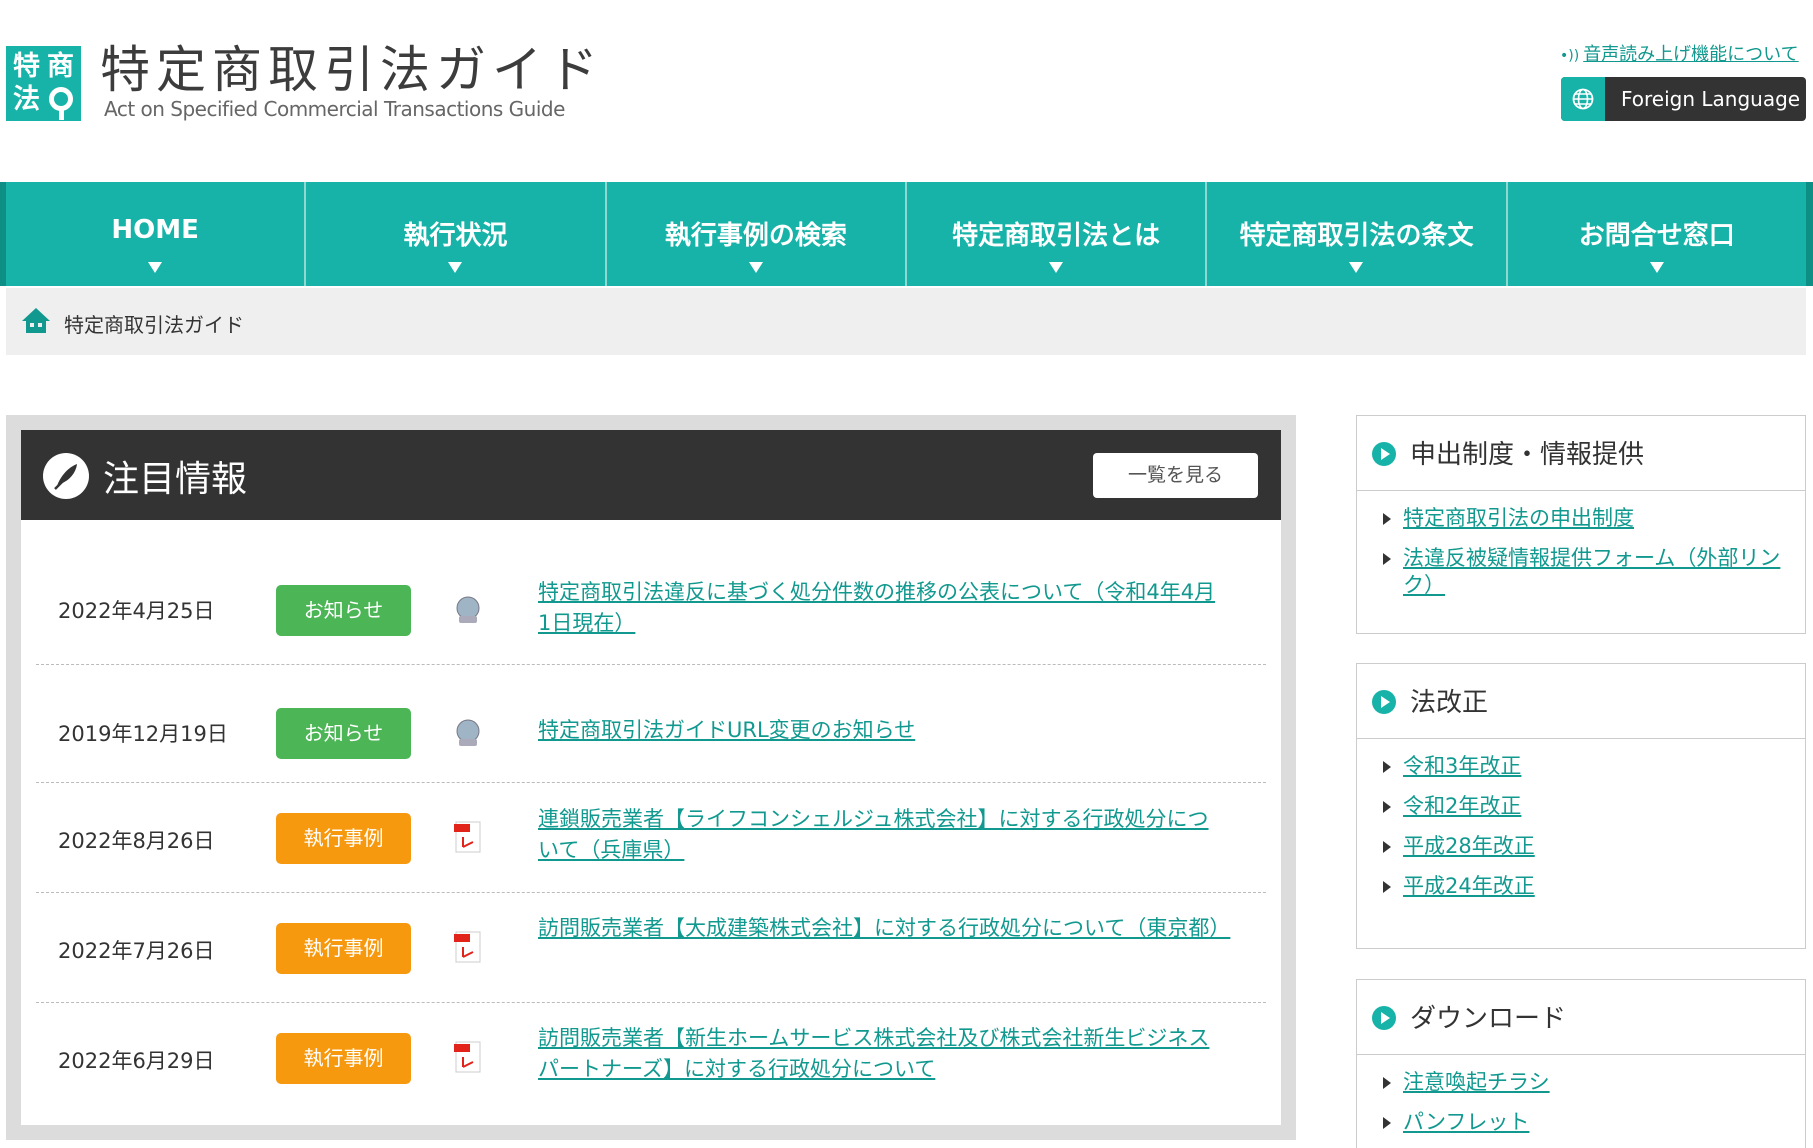 The width and height of the screenshot is (1813, 1148). Describe the element at coordinates (66, 476) in the screenshot. I see `feather-icon` at that location.